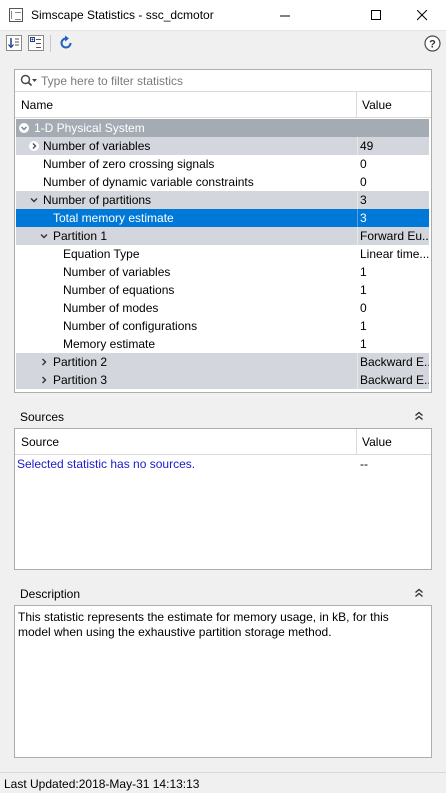 The image size is (446, 793). I want to click on toolbar-separator, so click(50, 43).